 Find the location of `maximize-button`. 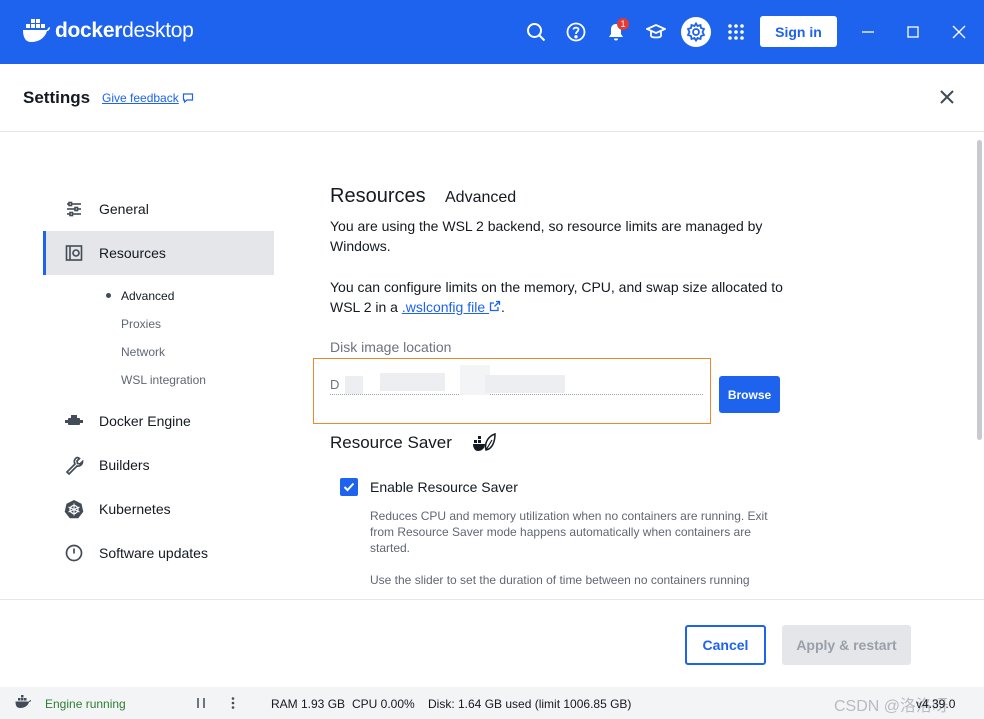

maximize-button is located at coordinates (913, 32).